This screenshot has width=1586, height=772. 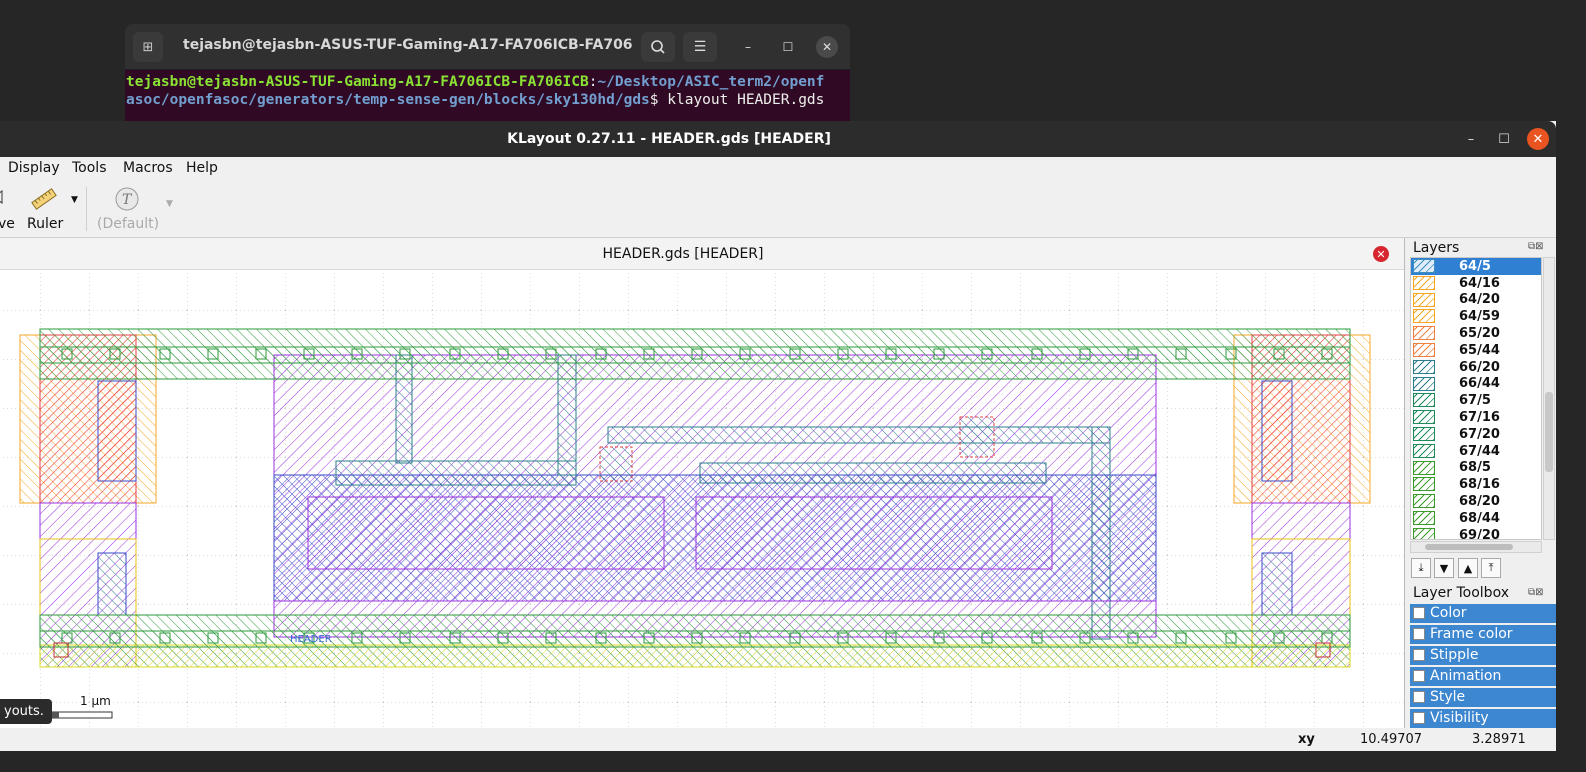 I want to click on text-tool-icon: T, so click(x=127, y=199).